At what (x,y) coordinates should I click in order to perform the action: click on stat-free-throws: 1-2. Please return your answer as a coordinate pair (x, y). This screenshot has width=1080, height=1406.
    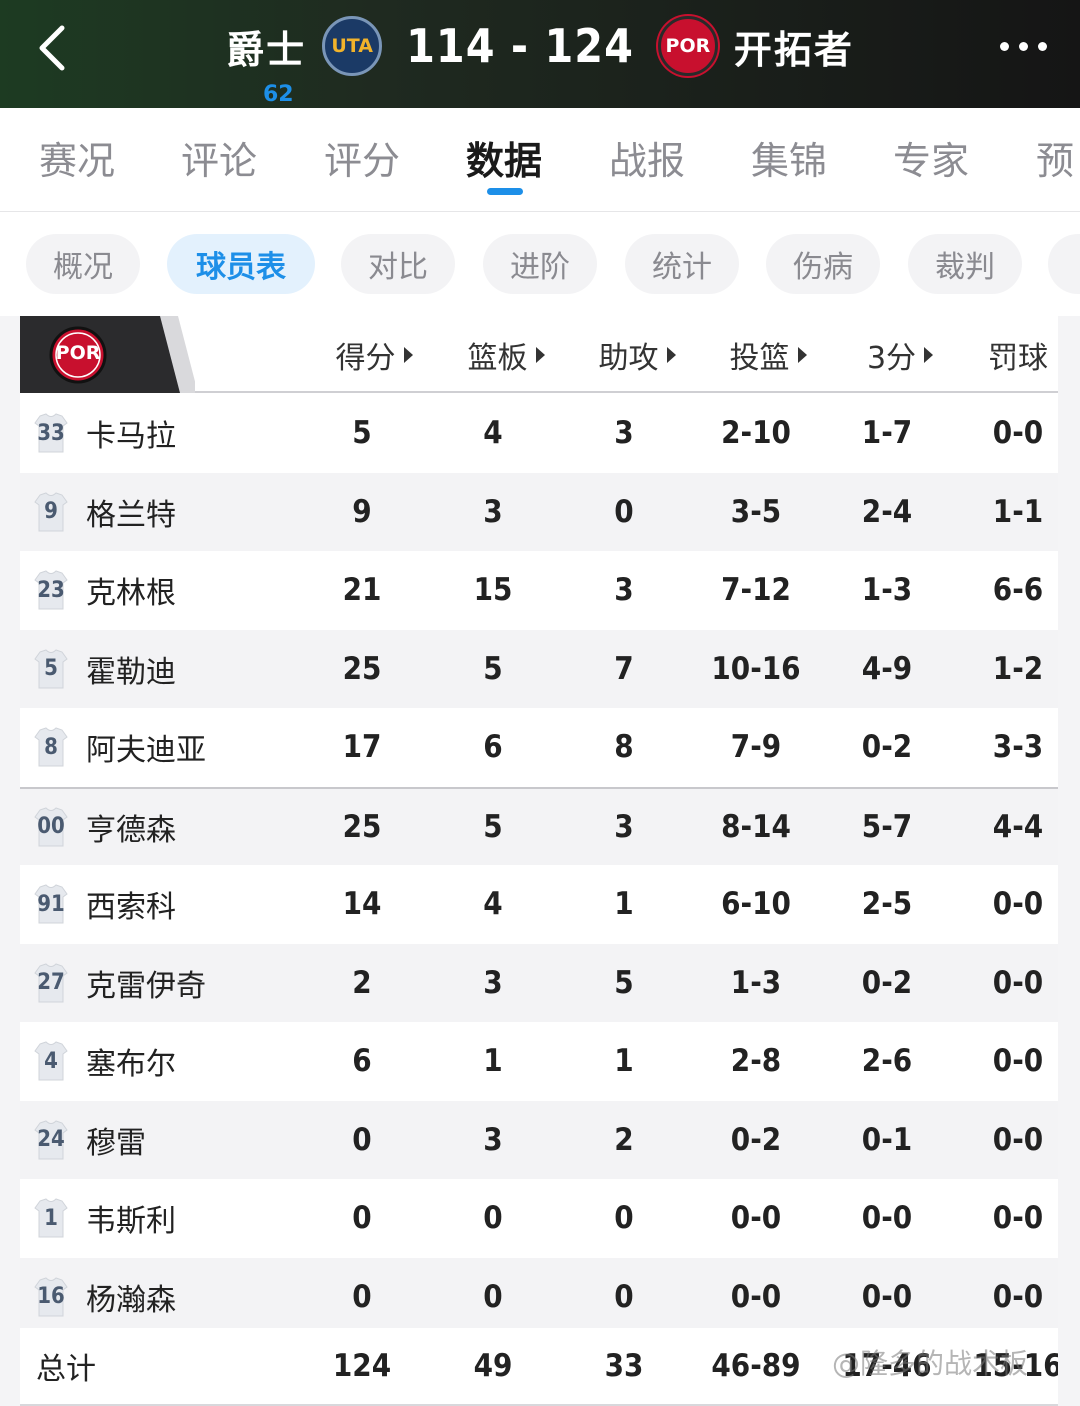
    Looking at the image, I should click on (1018, 668).